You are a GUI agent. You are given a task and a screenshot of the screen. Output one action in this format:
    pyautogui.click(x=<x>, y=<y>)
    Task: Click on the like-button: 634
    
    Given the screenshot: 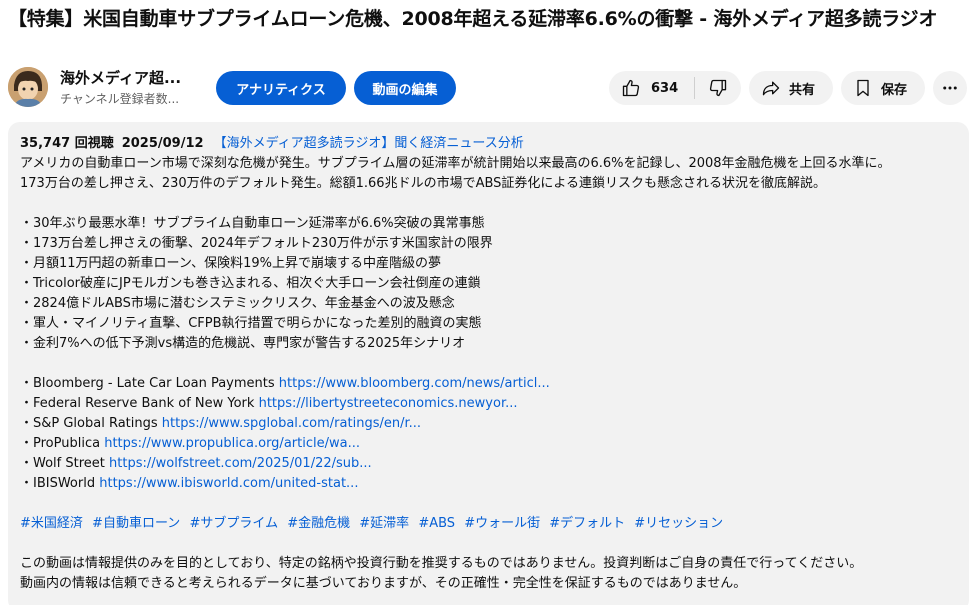 What is the action you would take?
    pyautogui.click(x=651, y=88)
    